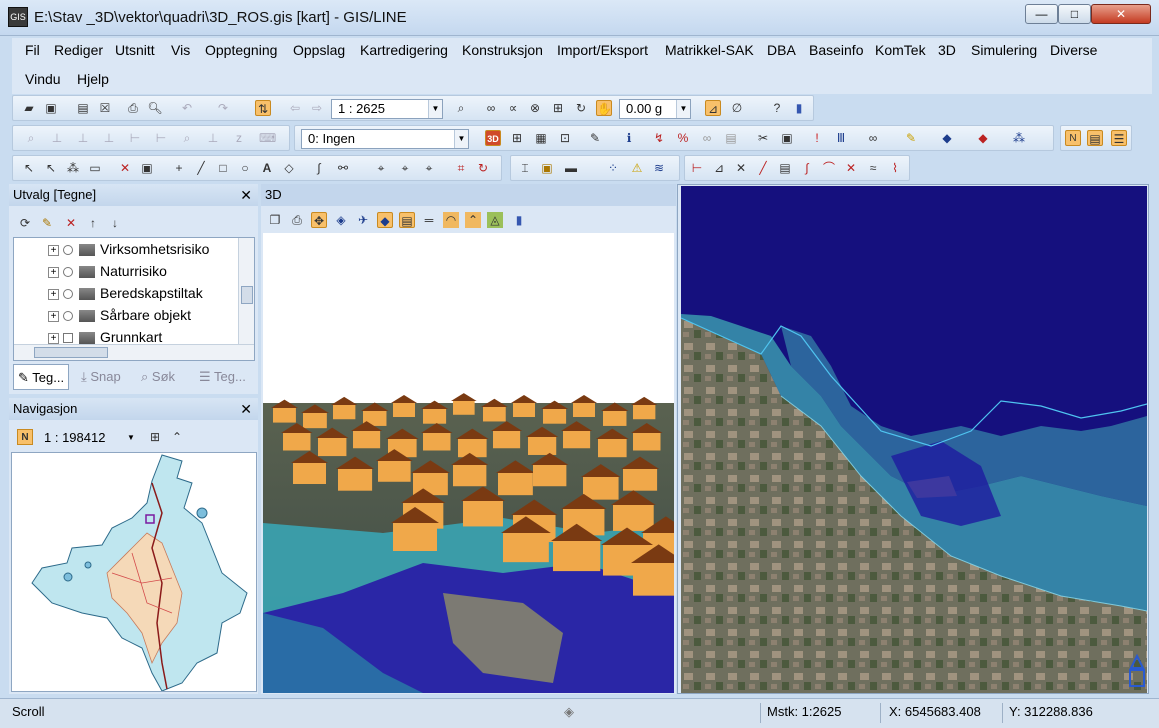 The height and width of the screenshot is (728, 1159). I want to click on scale-combo: 1 : 2625 ▼, so click(387, 109).